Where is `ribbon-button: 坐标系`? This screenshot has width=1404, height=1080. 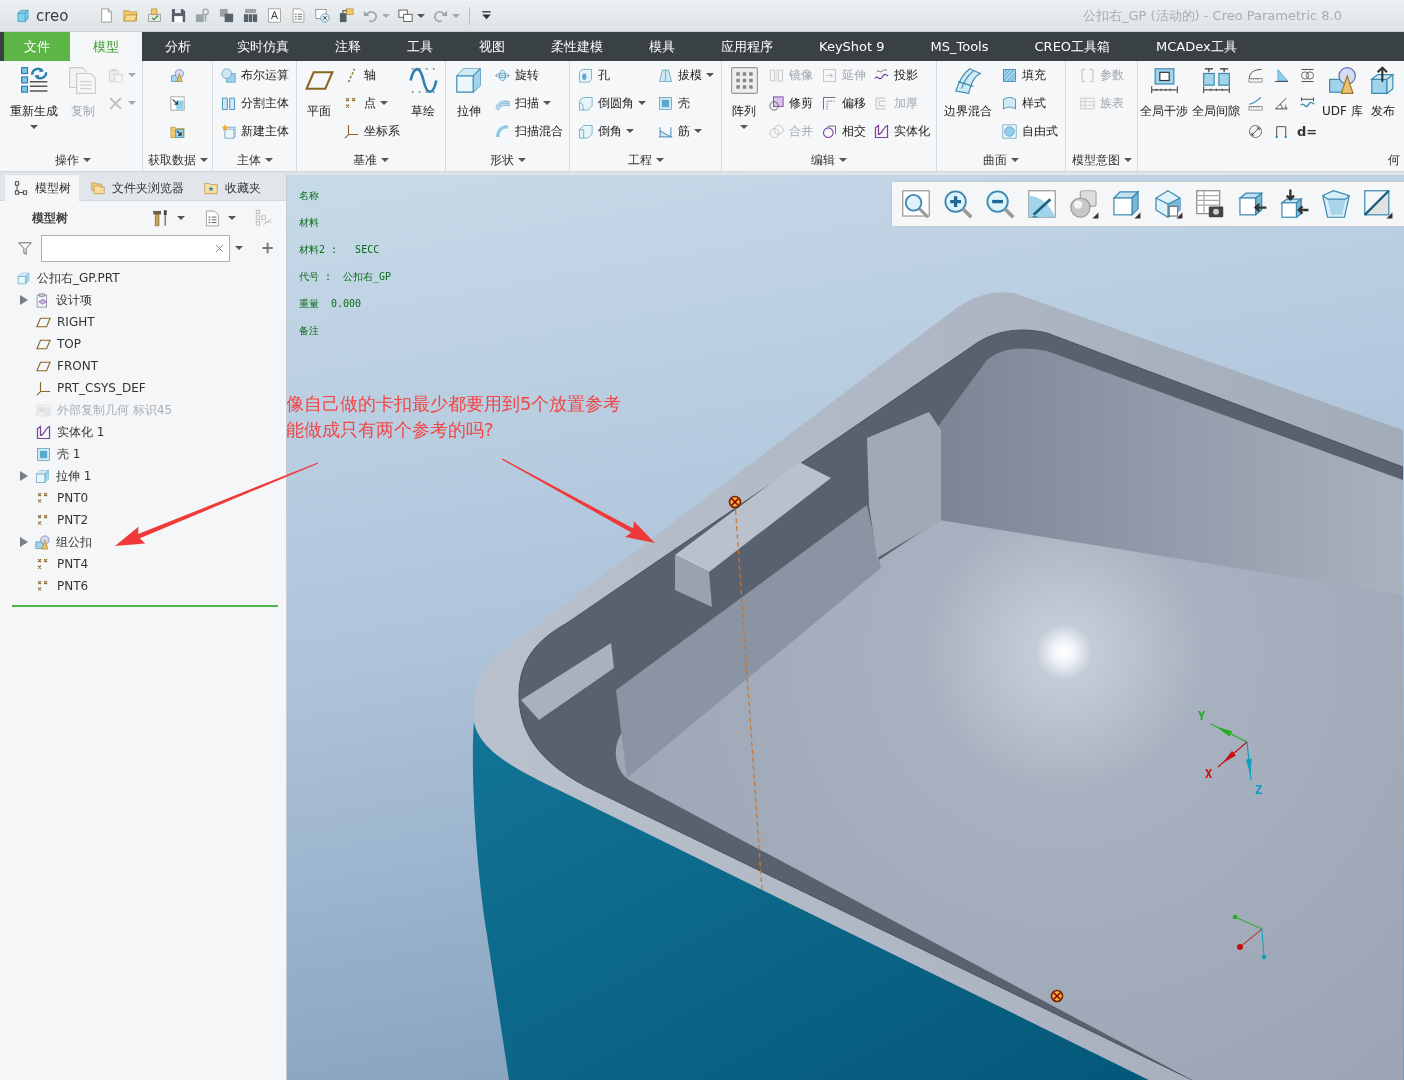 ribbon-button: 坐标系 is located at coordinates (371, 131).